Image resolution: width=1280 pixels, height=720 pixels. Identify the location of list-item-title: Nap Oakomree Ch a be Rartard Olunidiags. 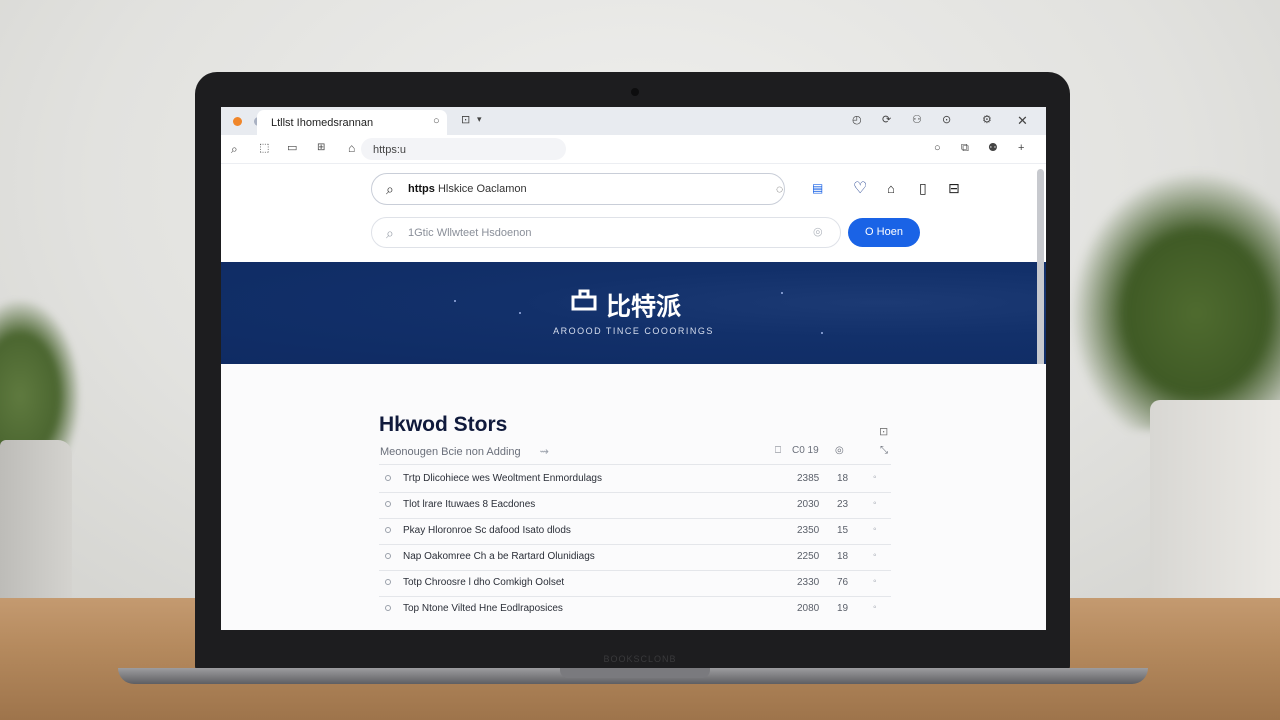
(499, 556).